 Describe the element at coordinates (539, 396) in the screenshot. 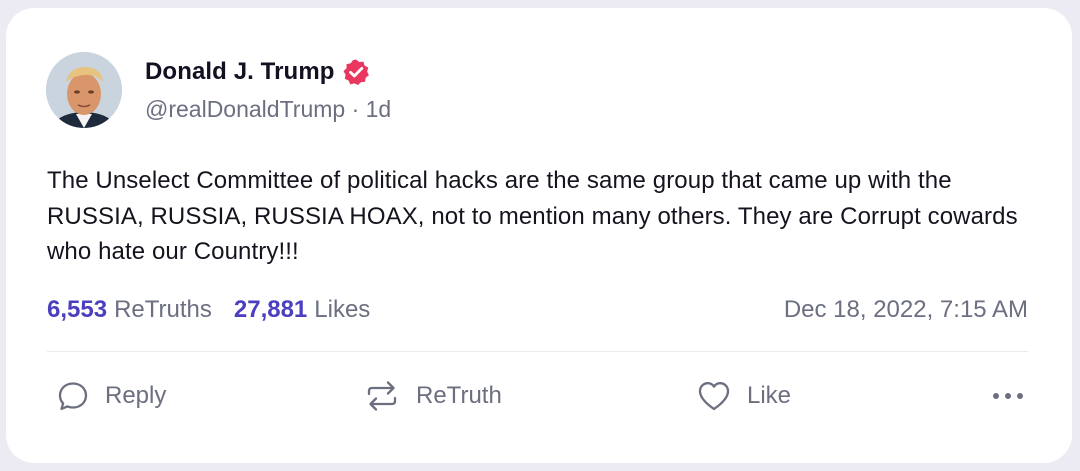

I see `post-actions: Reply ReTruth Like` at that location.